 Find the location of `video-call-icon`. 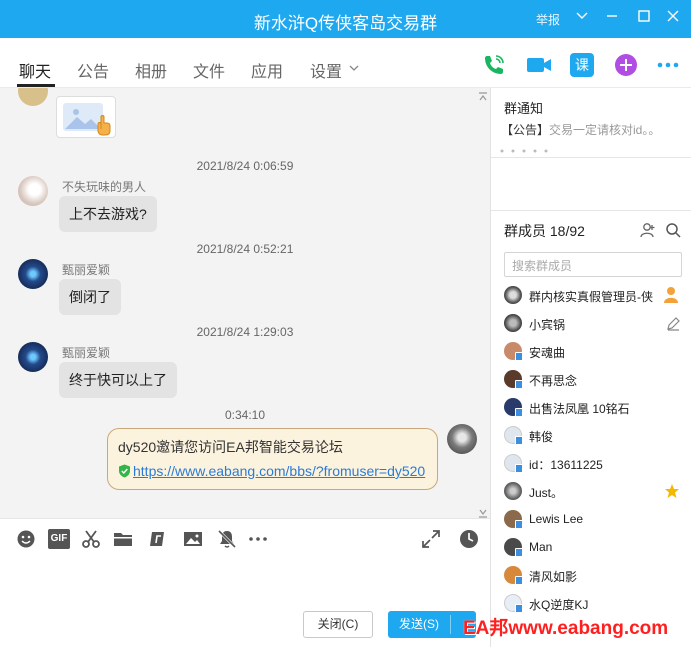

video-call-icon is located at coordinates (538, 65).